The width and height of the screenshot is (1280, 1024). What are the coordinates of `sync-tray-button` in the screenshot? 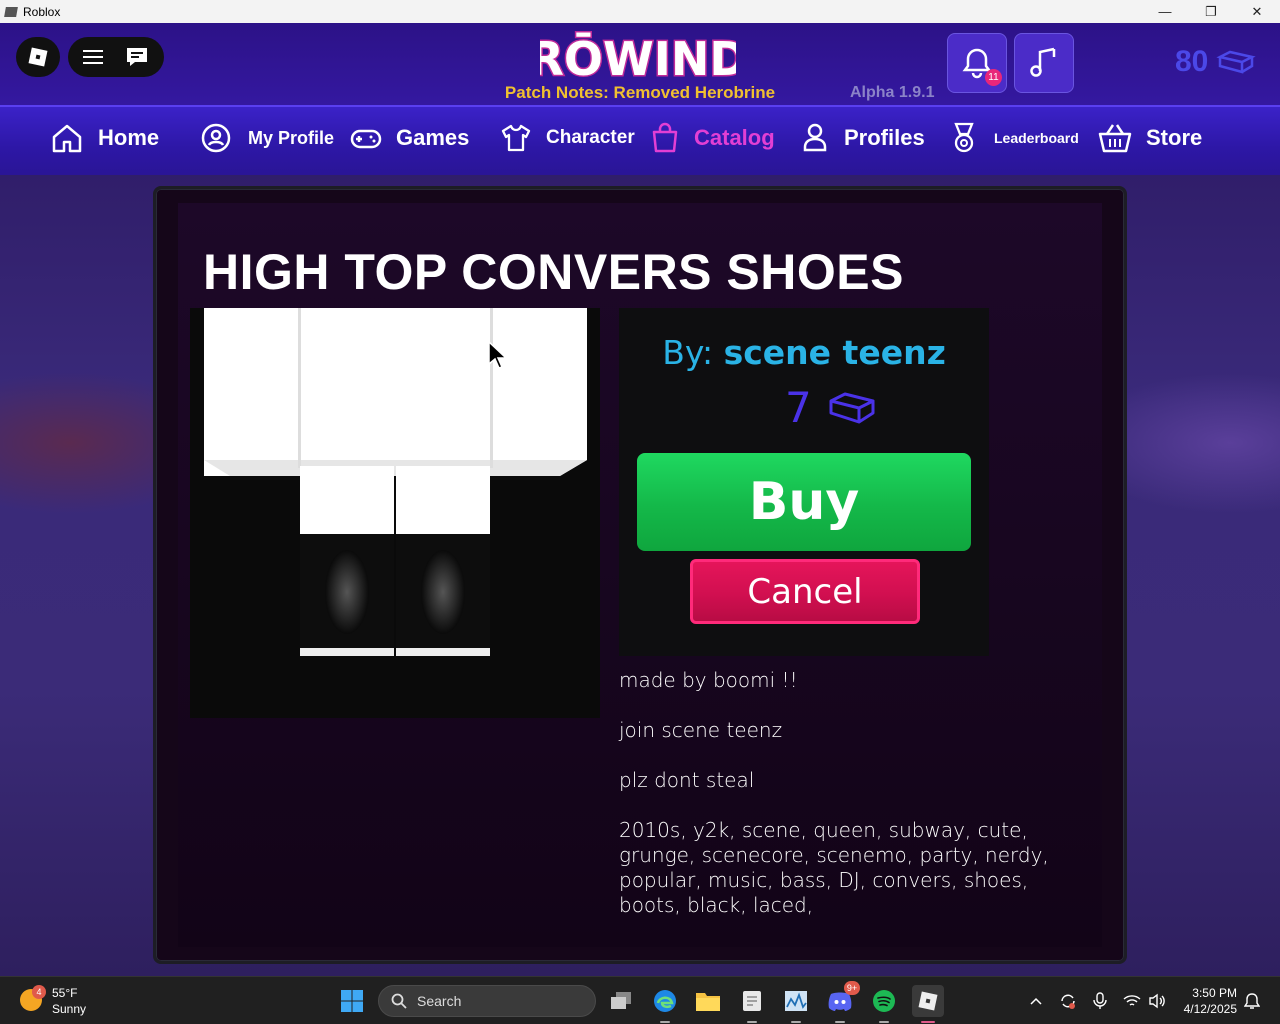 It's located at (1068, 1001).